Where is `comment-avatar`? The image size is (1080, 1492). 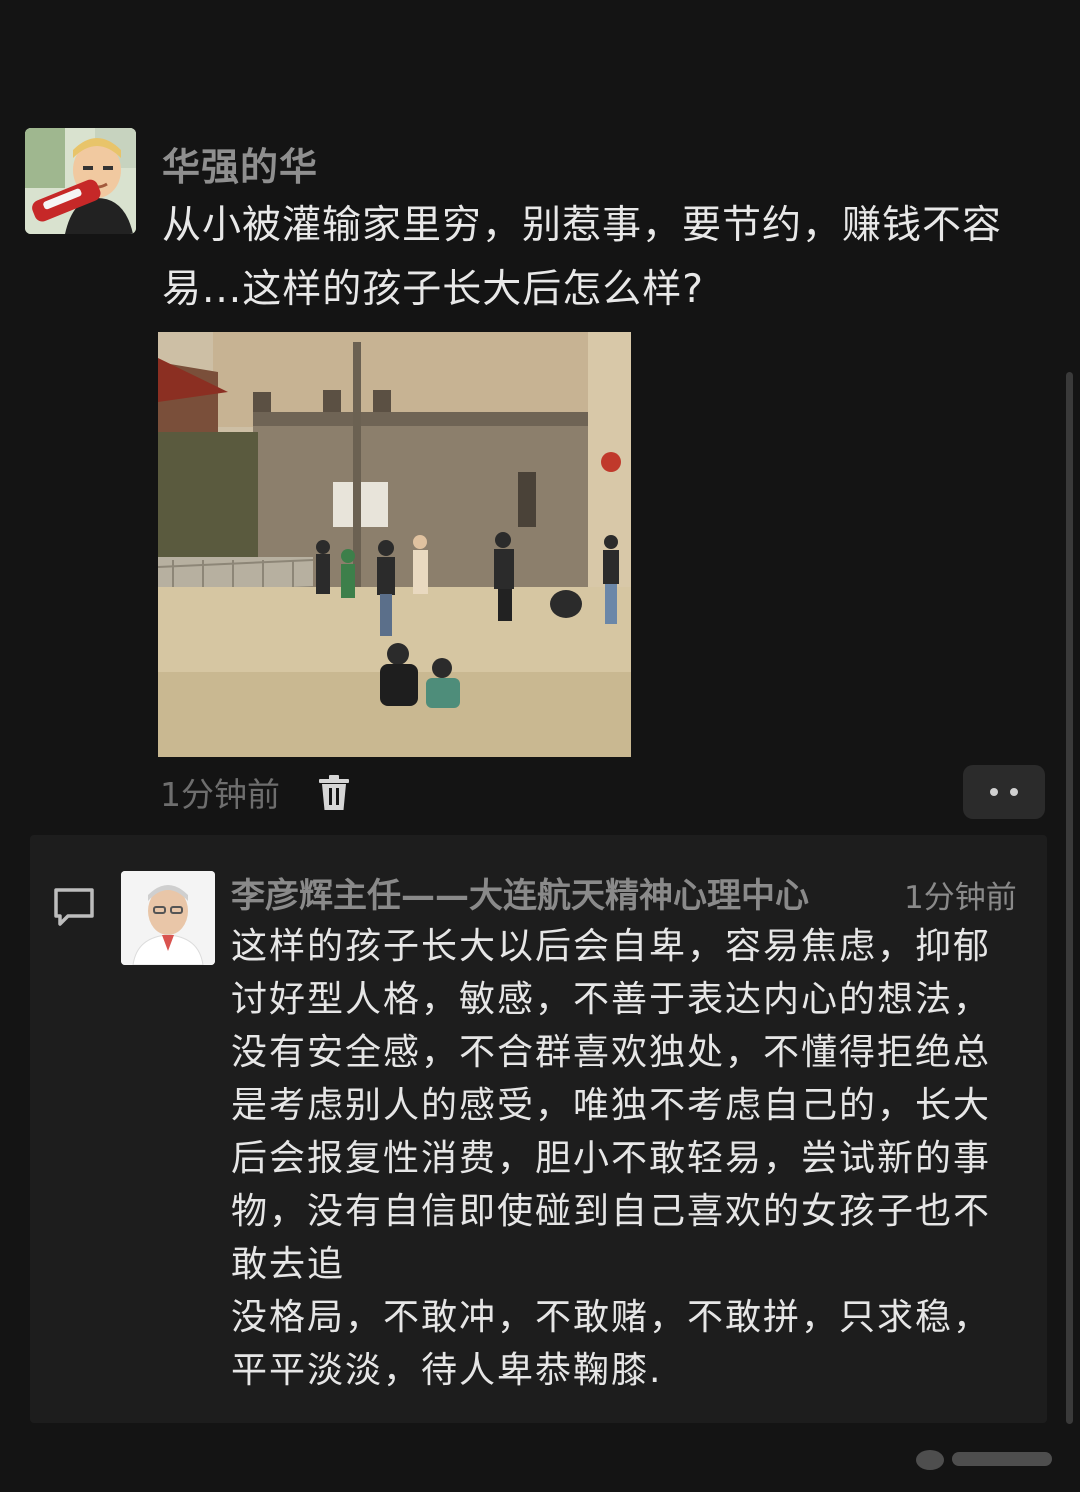
comment-avatar is located at coordinates (168, 918).